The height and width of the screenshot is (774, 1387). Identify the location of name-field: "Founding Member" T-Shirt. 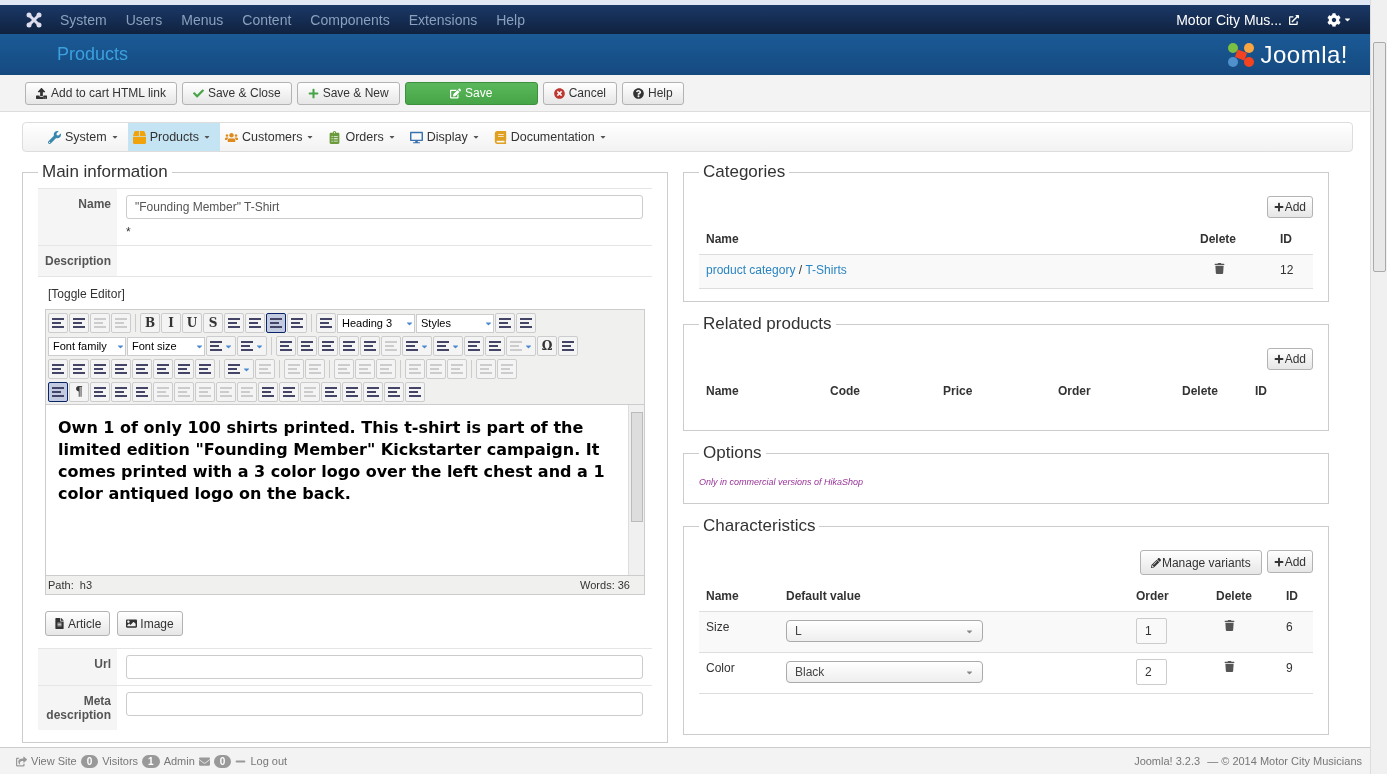
(384, 207).